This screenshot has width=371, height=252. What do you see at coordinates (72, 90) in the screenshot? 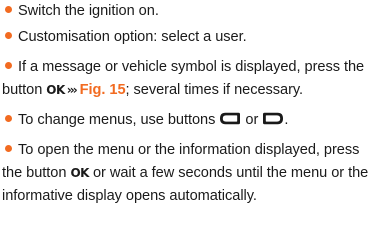
I see `arrow-reference: ›››` at bounding box center [72, 90].